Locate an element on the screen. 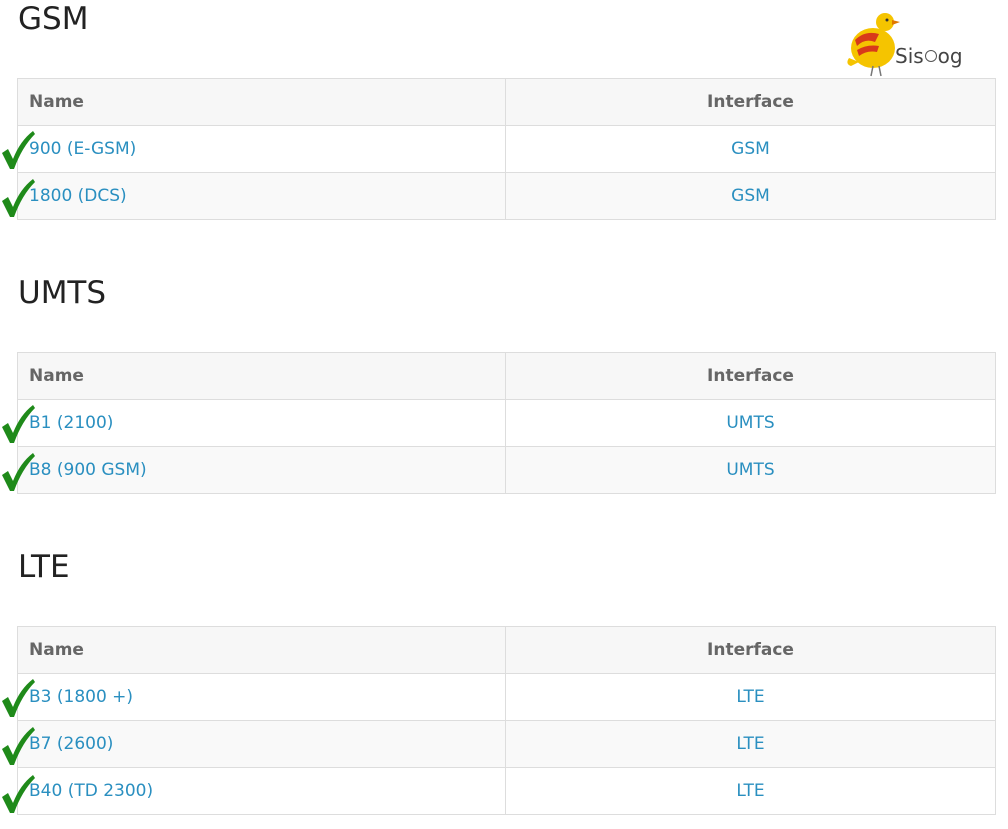 The height and width of the screenshot is (829, 1008). table-row: B7 (2600) LTE is located at coordinates (506, 744).